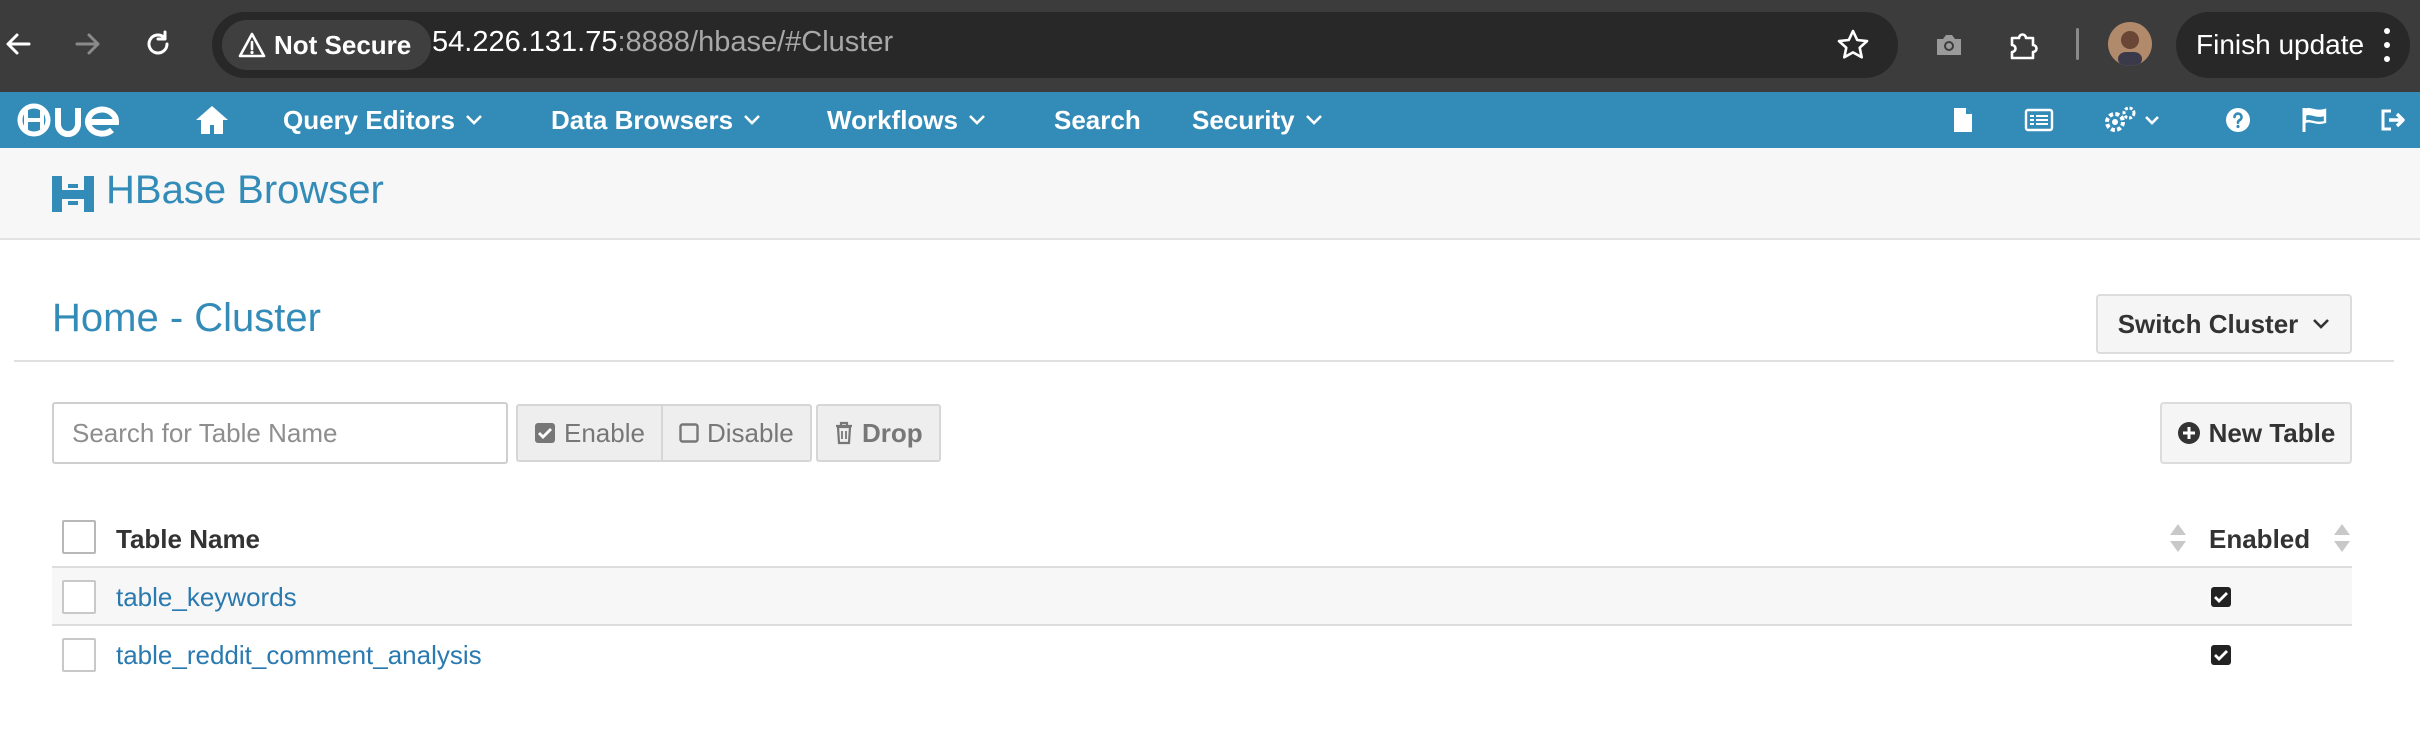  Describe the element at coordinates (252, 45) in the screenshot. I see `warning-icon` at that location.